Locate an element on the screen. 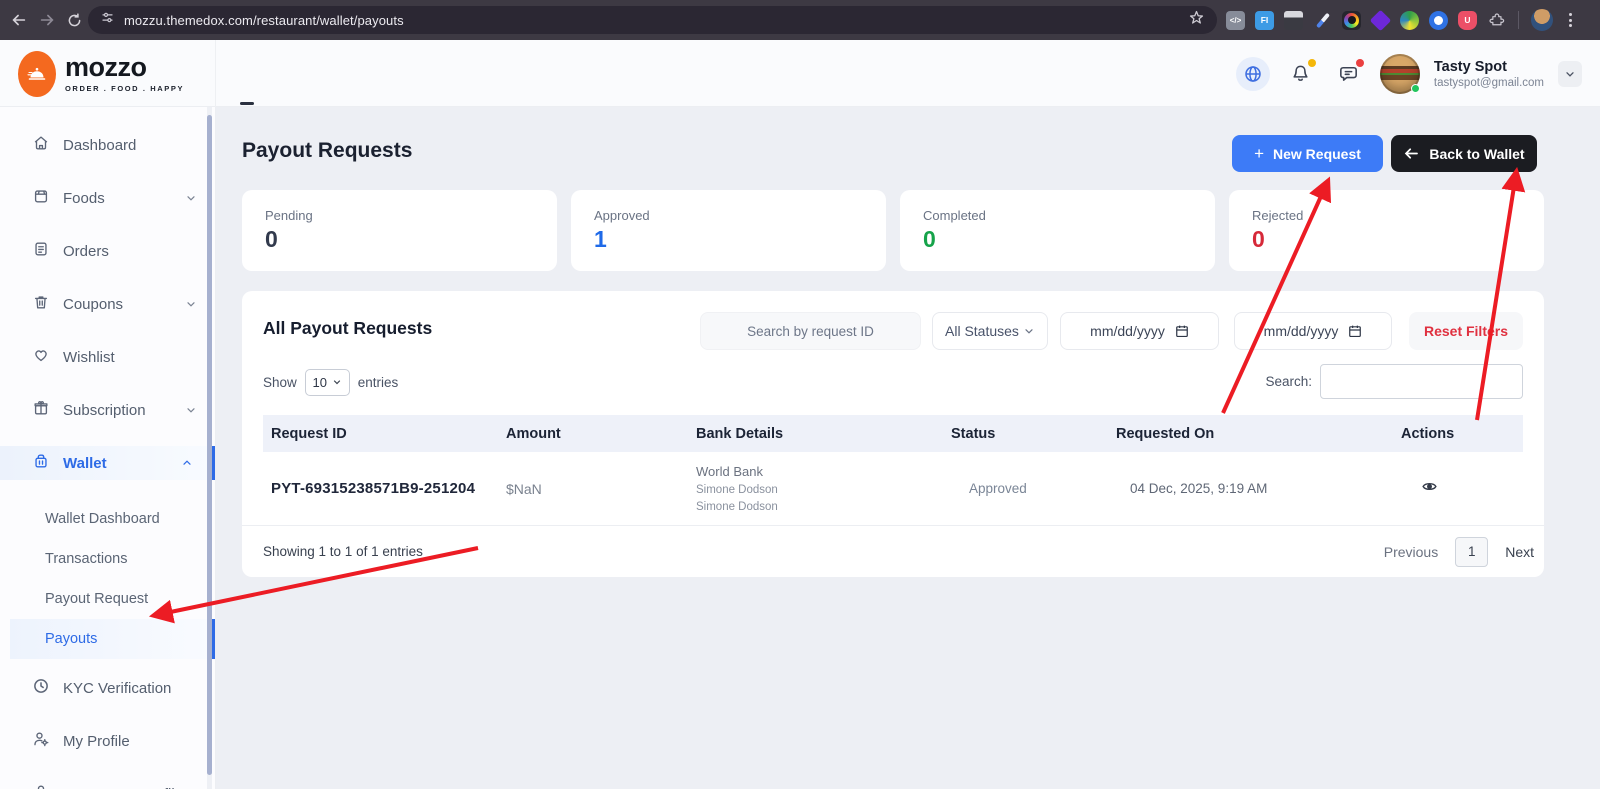 The height and width of the screenshot is (789, 1600). sidebar-item-dashboard: Dashboard is located at coordinates (107, 145).